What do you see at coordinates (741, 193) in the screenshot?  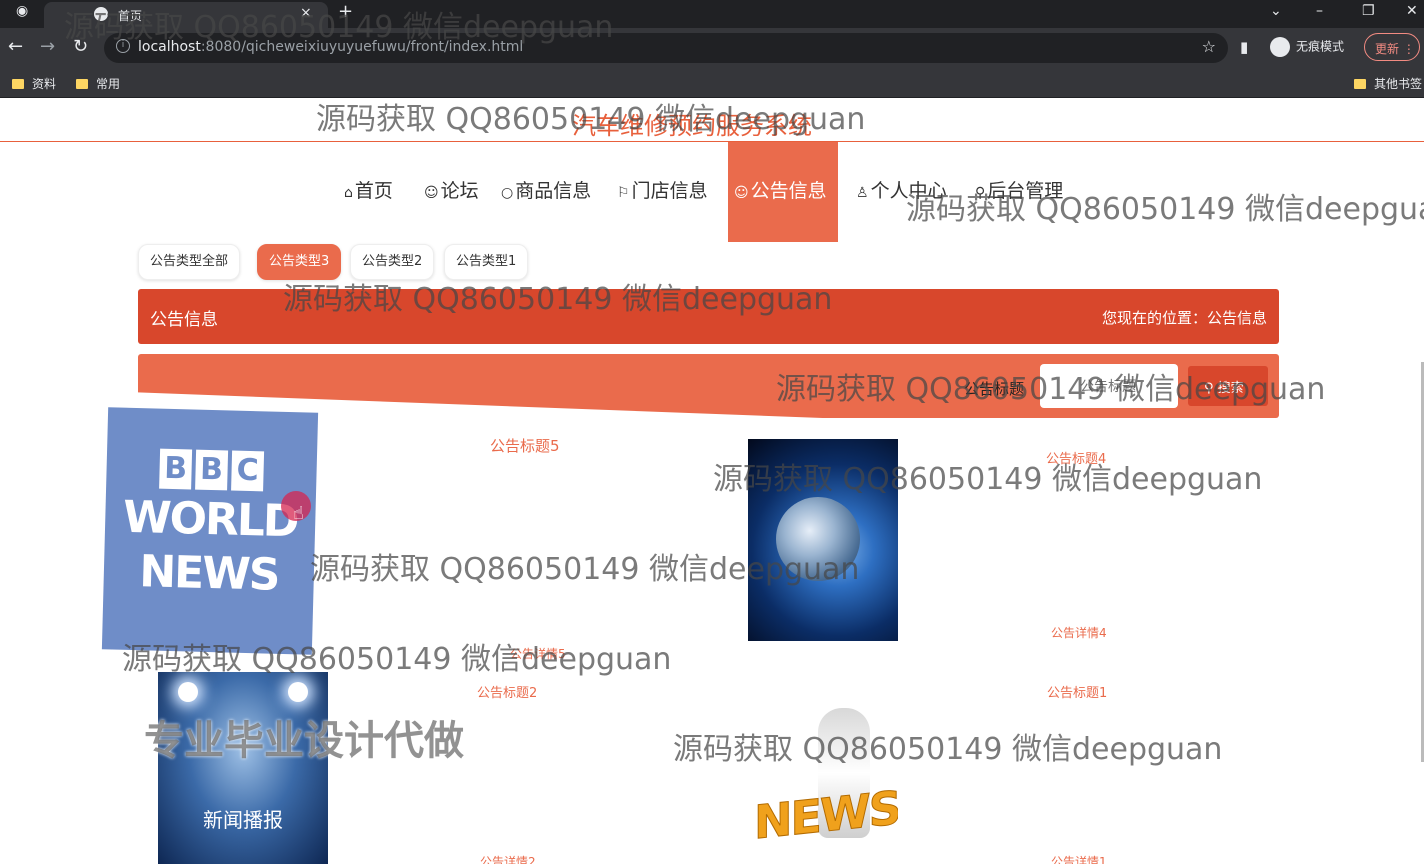 I see `notice-icon: ☺` at bounding box center [741, 193].